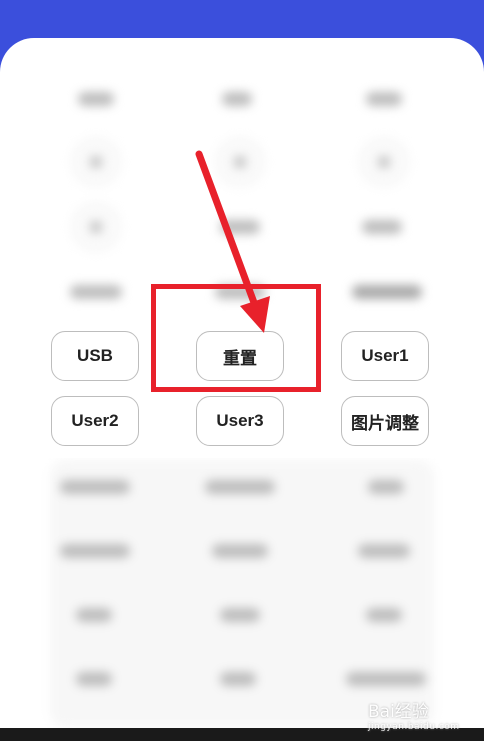 Image resolution: width=484 pixels, height=741 pixels. What do you see at coordinates (398, 712) in the screenshot?
I see `watermark-brand: Bai经验` at bounding box center [398, 712].